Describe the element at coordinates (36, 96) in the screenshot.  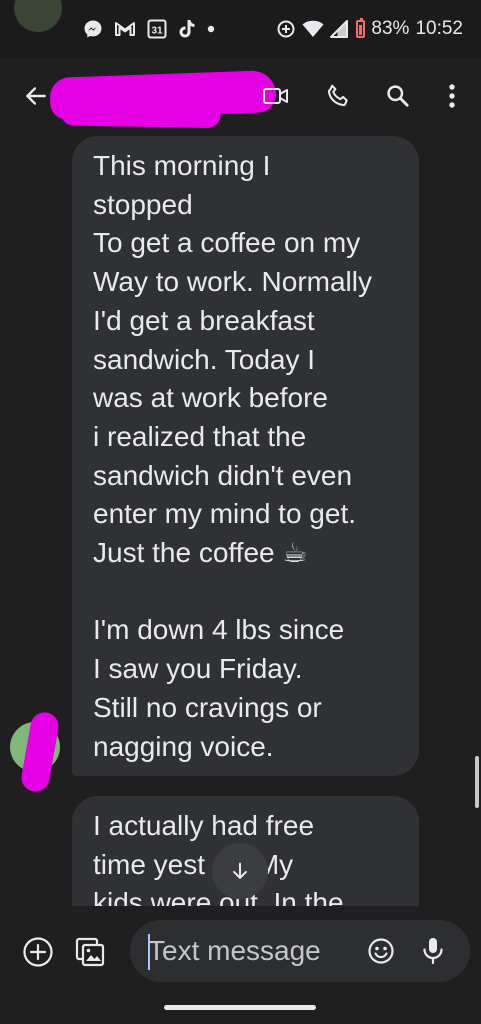
I see `back-arrow-icon` at that location.